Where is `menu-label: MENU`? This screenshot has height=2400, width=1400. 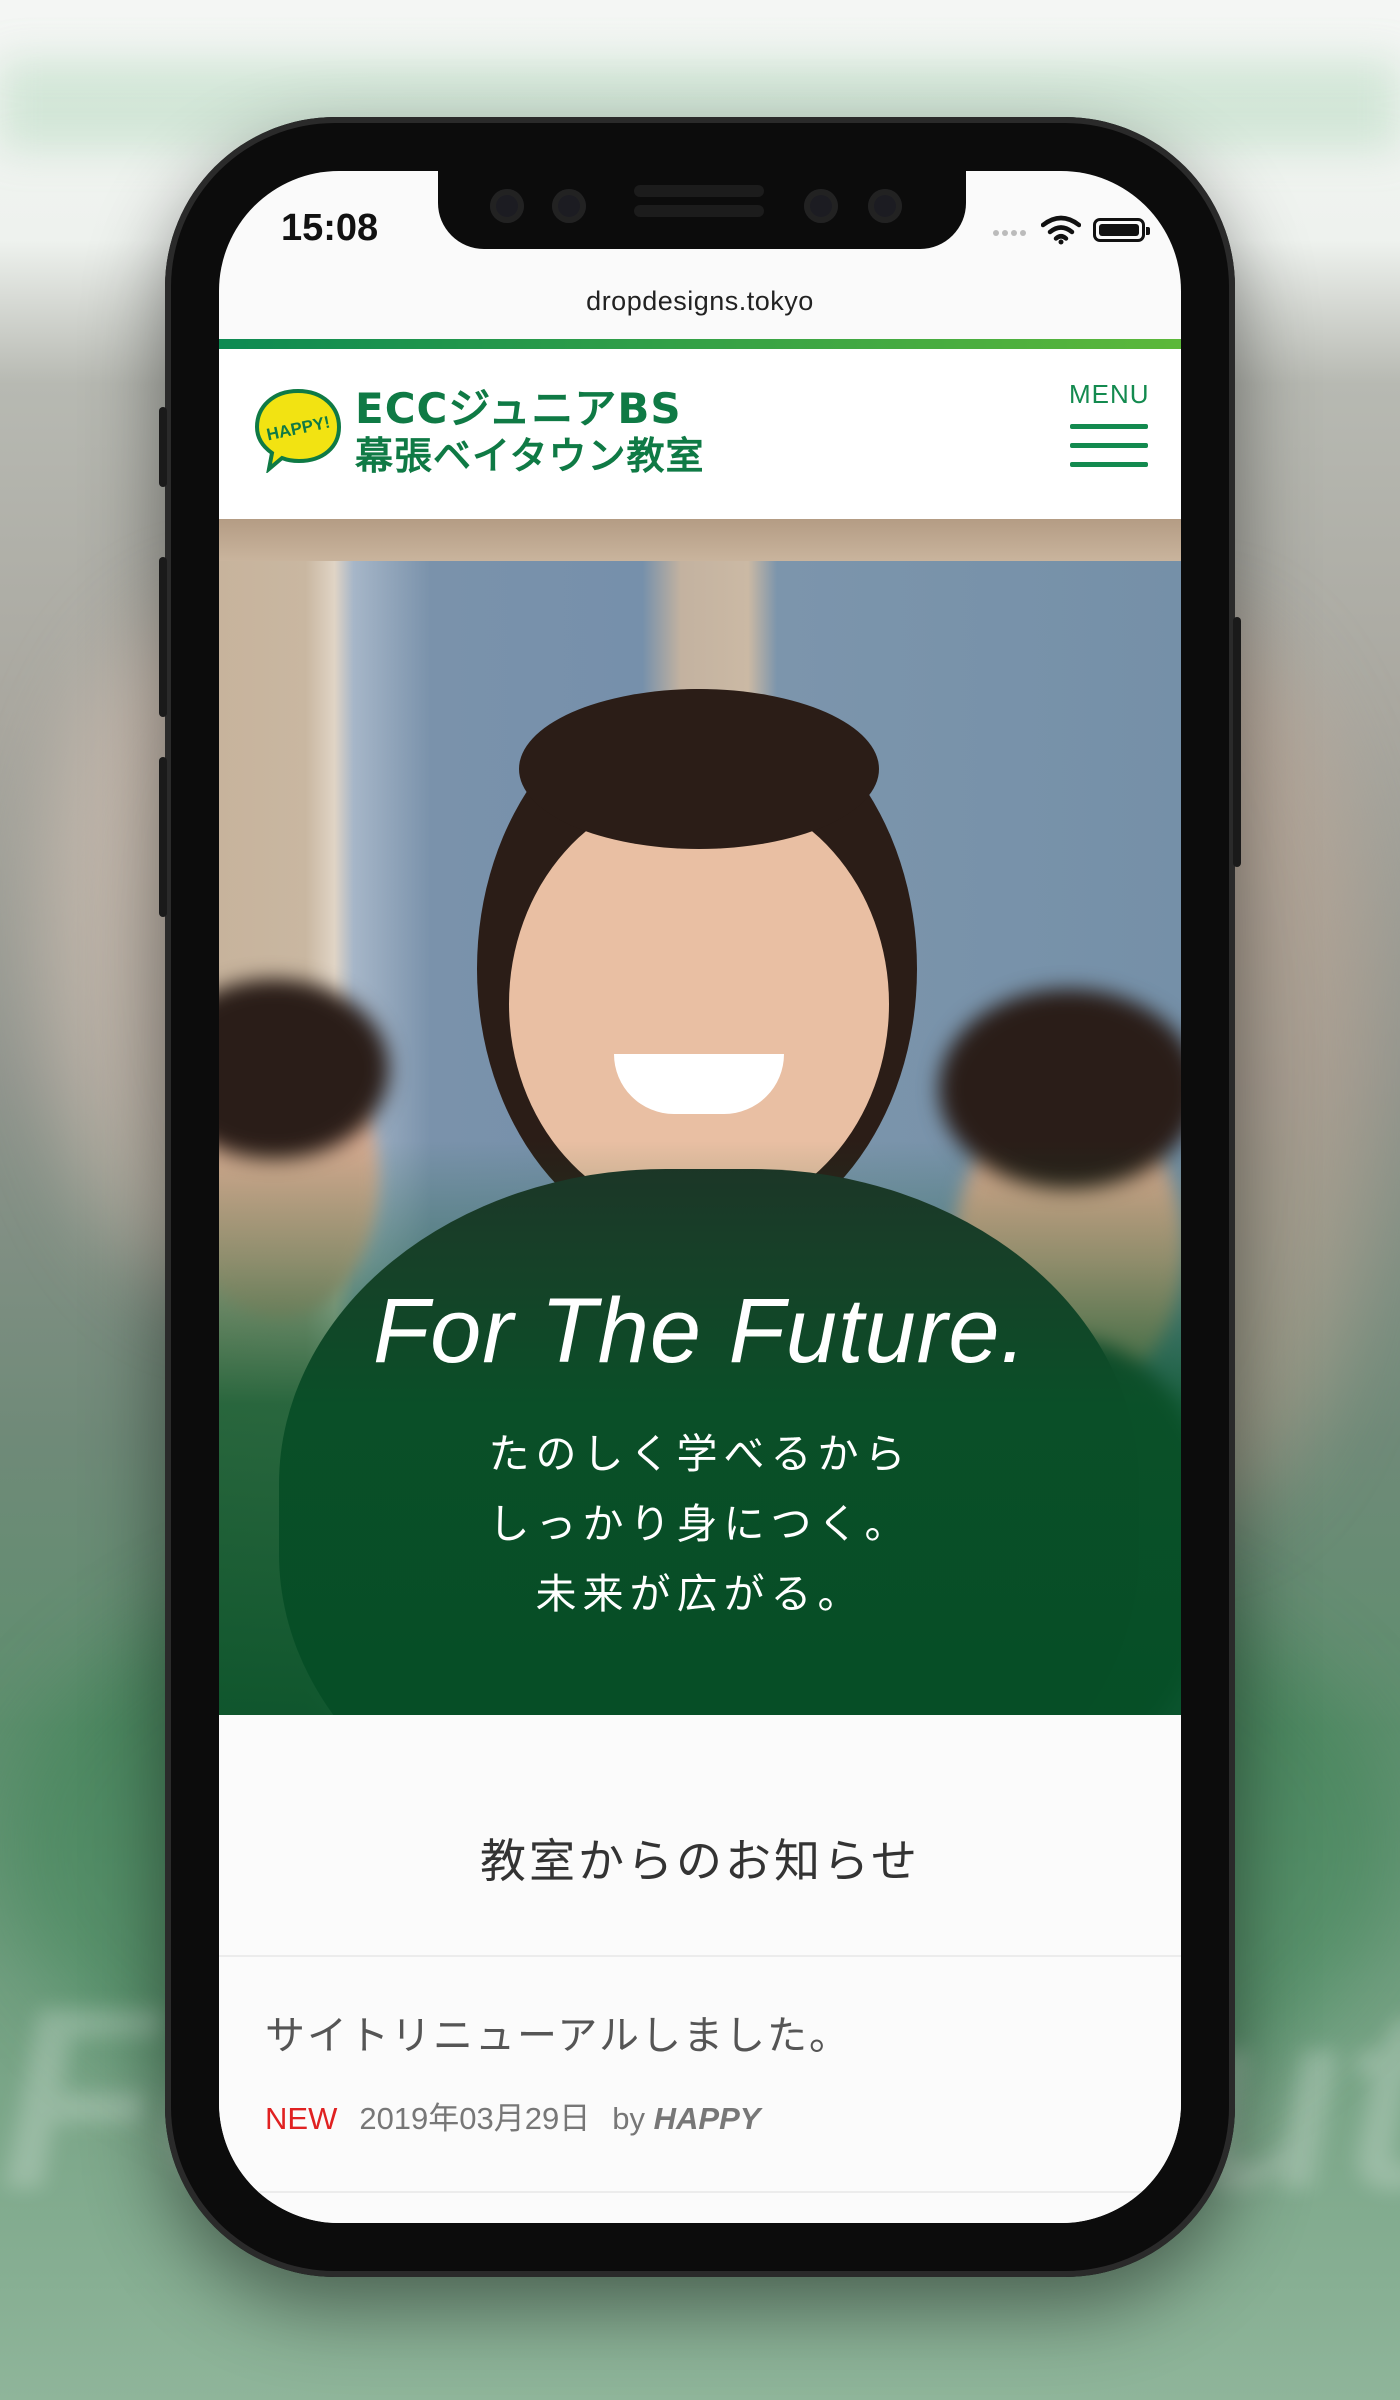 menu-label: MENU is located at coordinates (1109, 394).